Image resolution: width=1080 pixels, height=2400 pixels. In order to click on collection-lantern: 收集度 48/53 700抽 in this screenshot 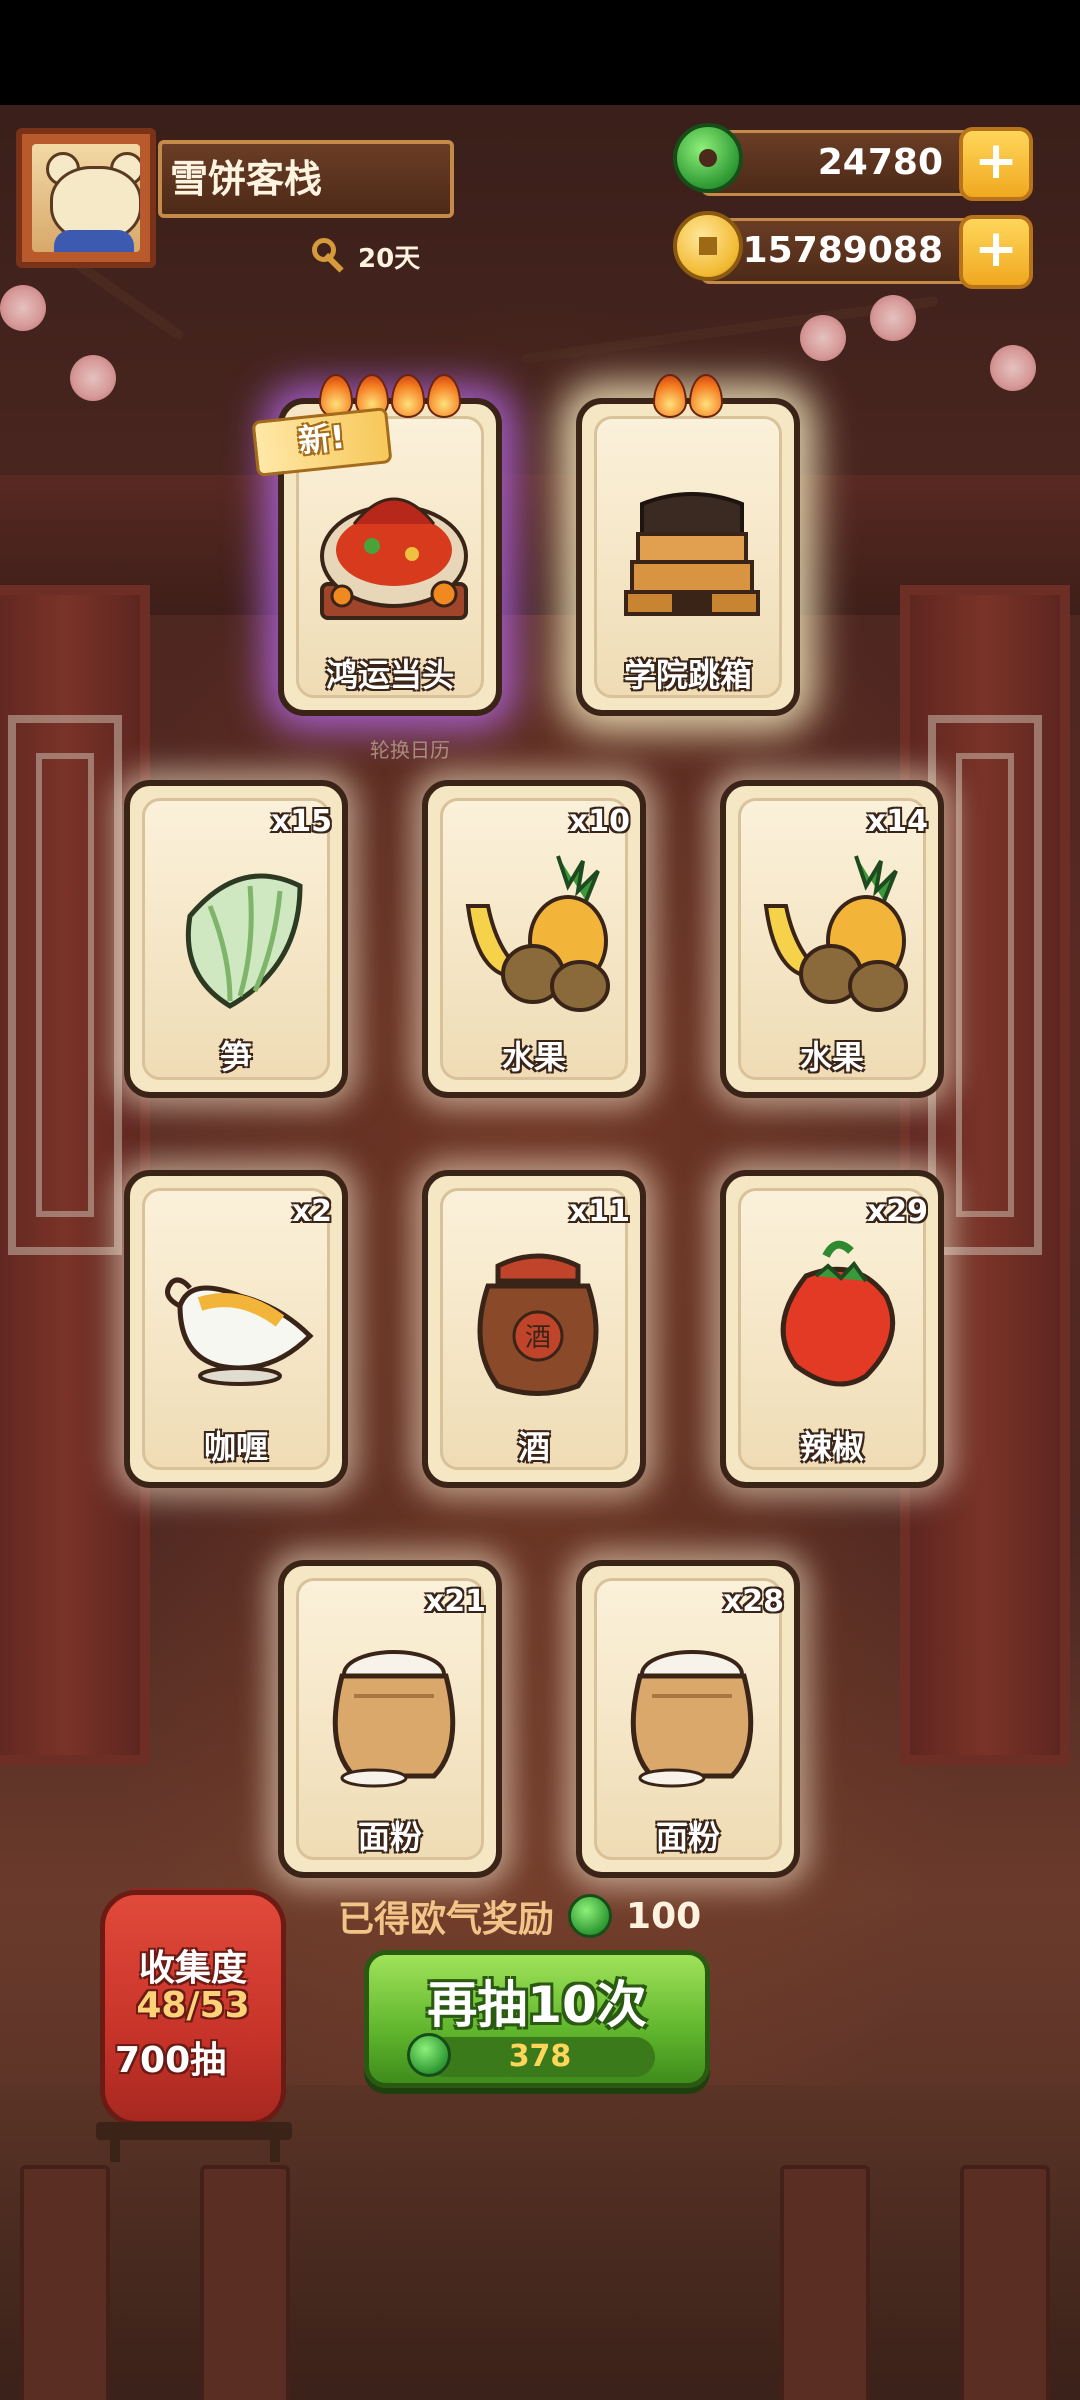, I will do `click(193, 2008)`.